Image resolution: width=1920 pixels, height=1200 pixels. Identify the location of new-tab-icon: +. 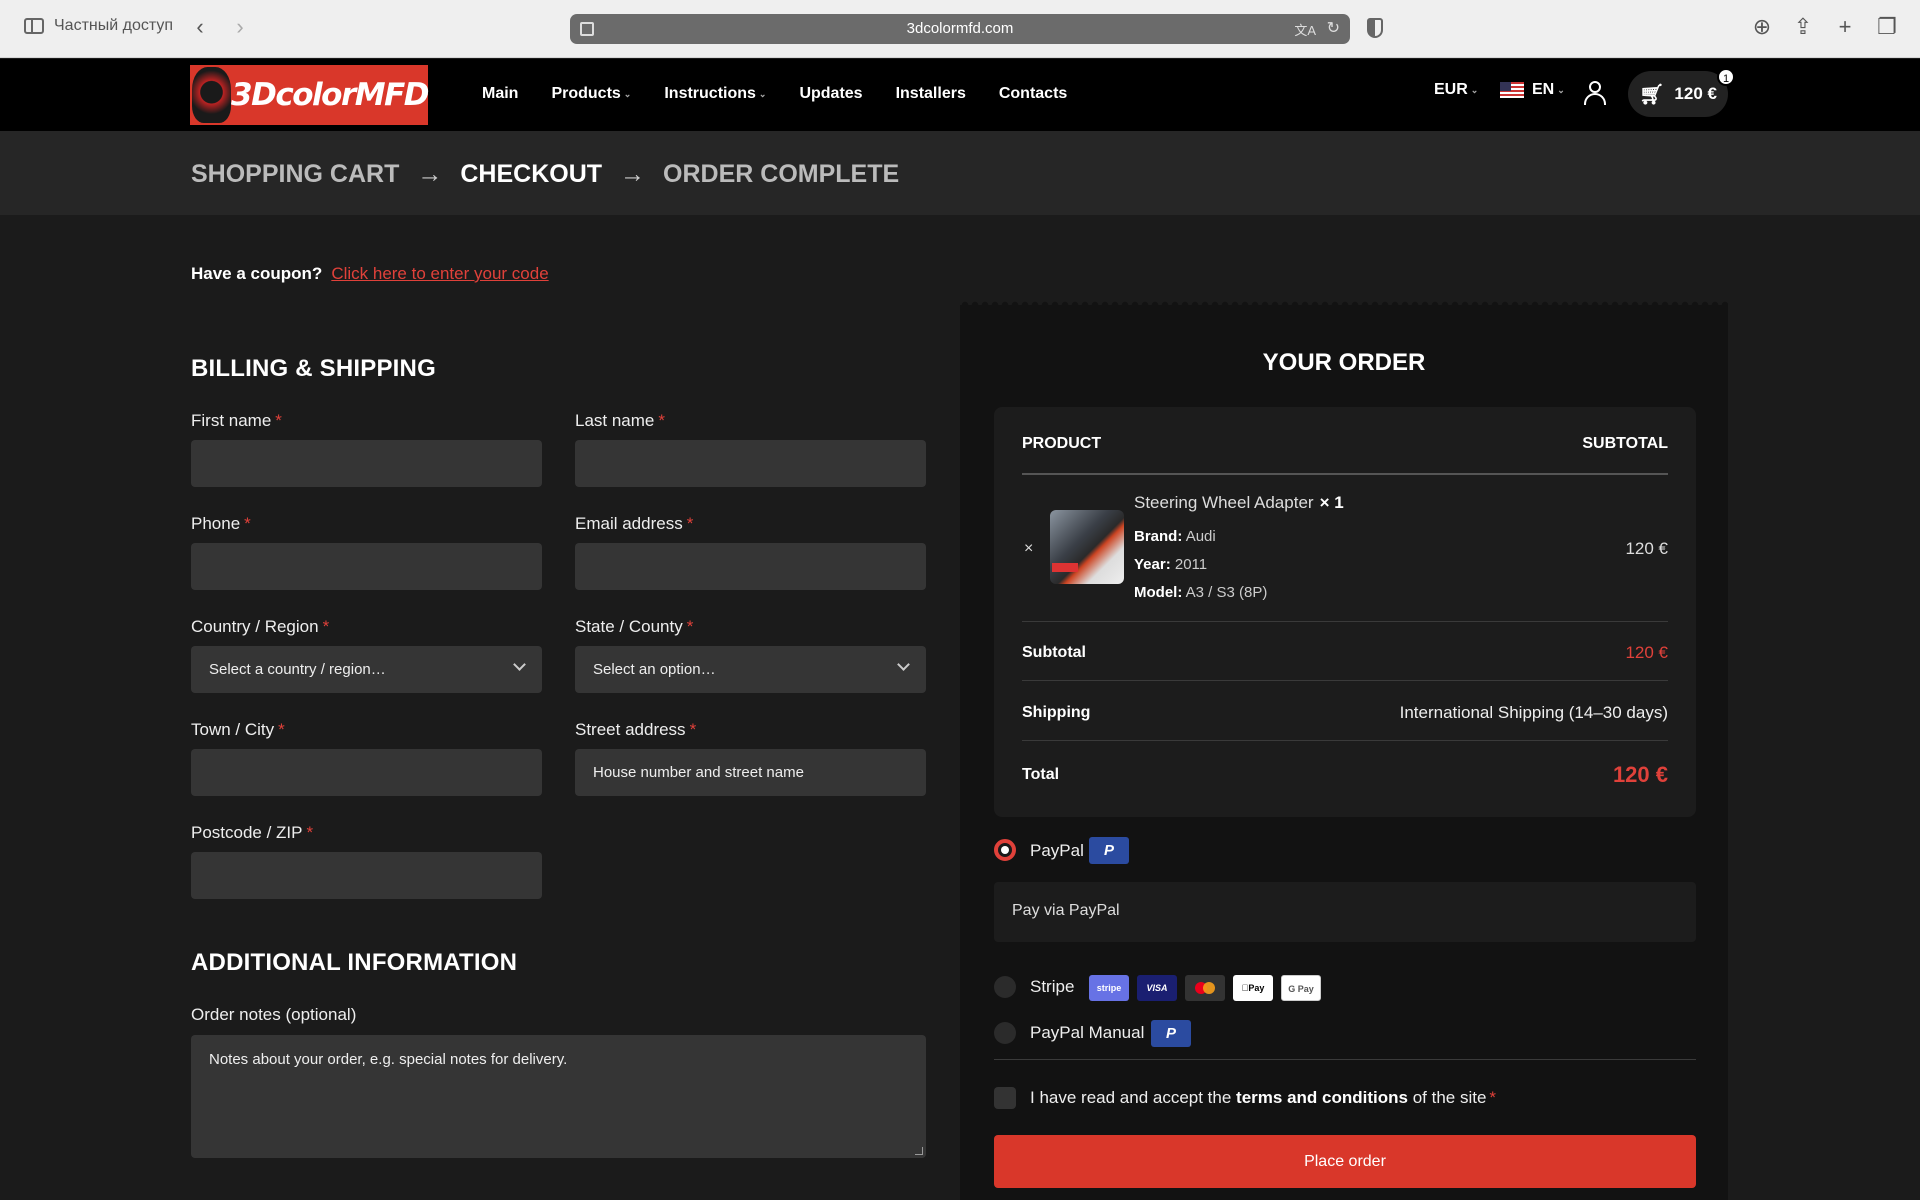
(1845, 27).